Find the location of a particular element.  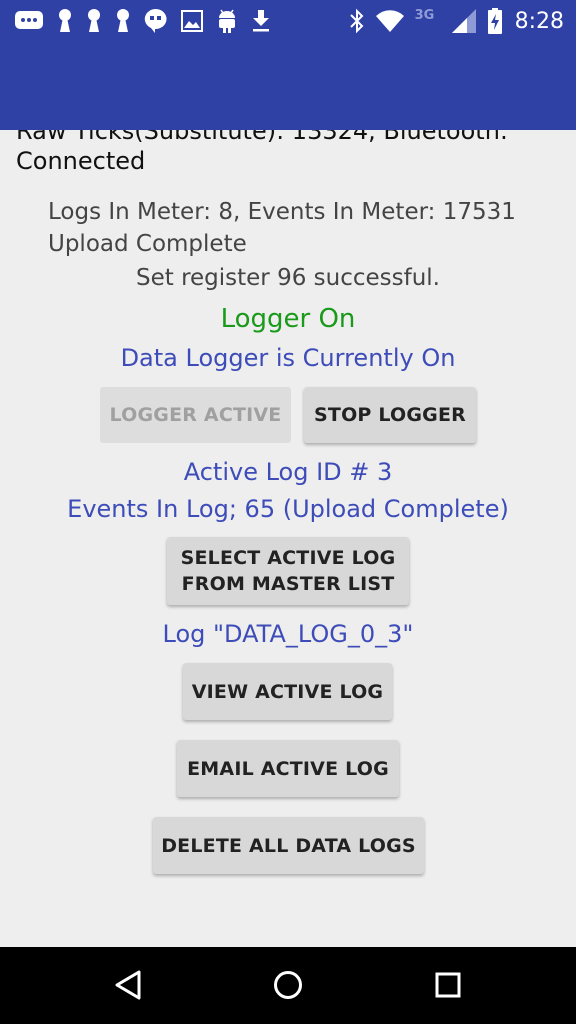

back-button is located at coordinates (128, 985).